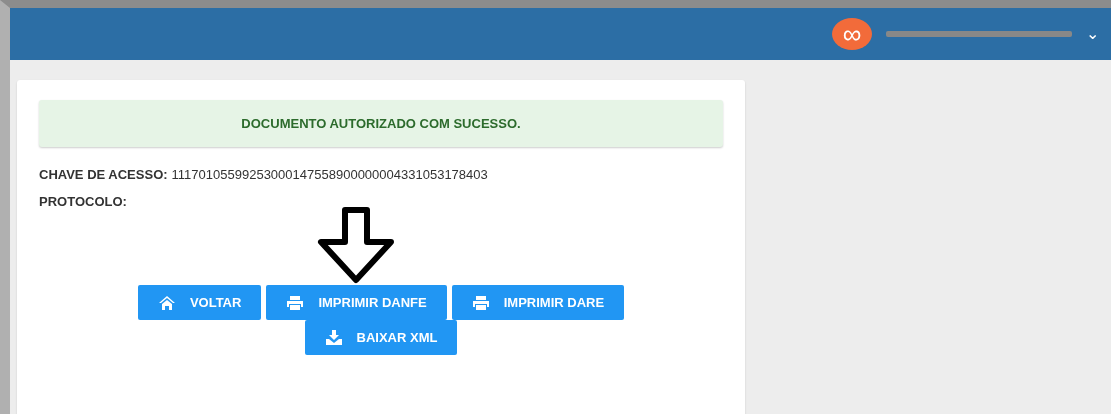 The image size is (1111, 414). Describe the element at coordinates (356, 302) in the screenshot. I see `action-button: IMPRIMIR DANFE` at that location.